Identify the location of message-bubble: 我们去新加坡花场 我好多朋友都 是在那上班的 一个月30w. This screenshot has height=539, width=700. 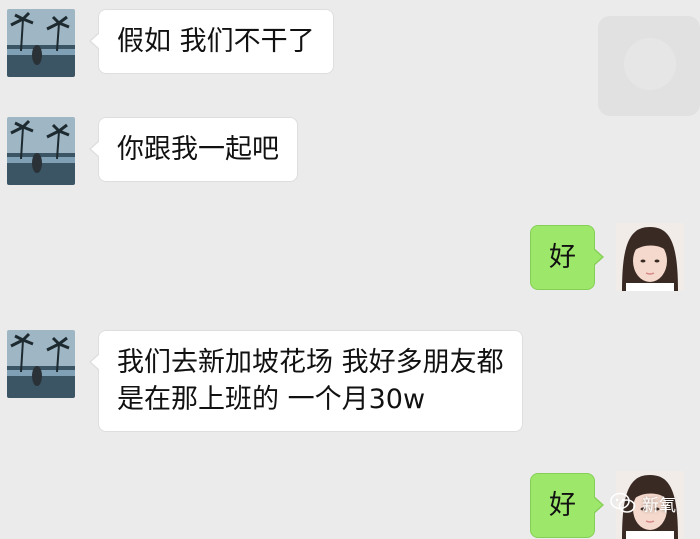
(306, 381).